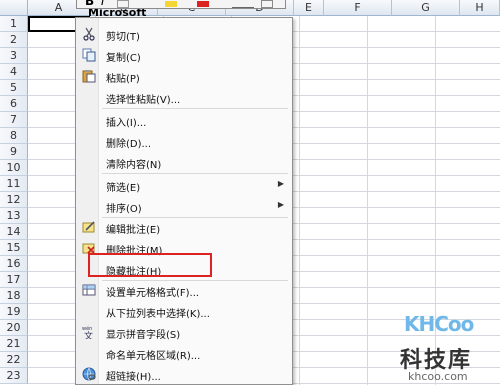 The image size is (500, 385). What do you see at coordinates (358, 8) in the screenshot?
I see `column-header-f: F` at bounding box center [358, 8].